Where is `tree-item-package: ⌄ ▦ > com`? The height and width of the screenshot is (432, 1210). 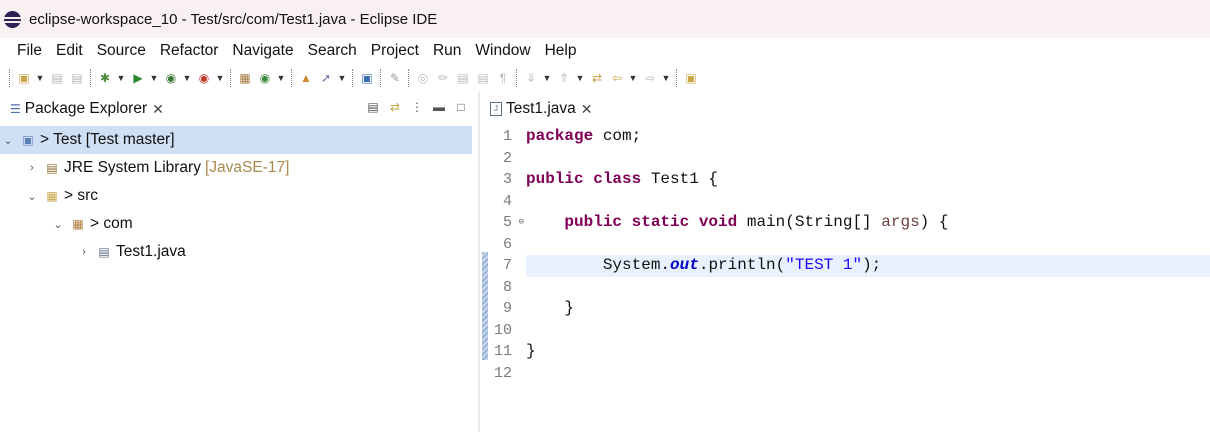
tree-item-package: ⌄ ▦ > com is located at coordinates (239, 224).